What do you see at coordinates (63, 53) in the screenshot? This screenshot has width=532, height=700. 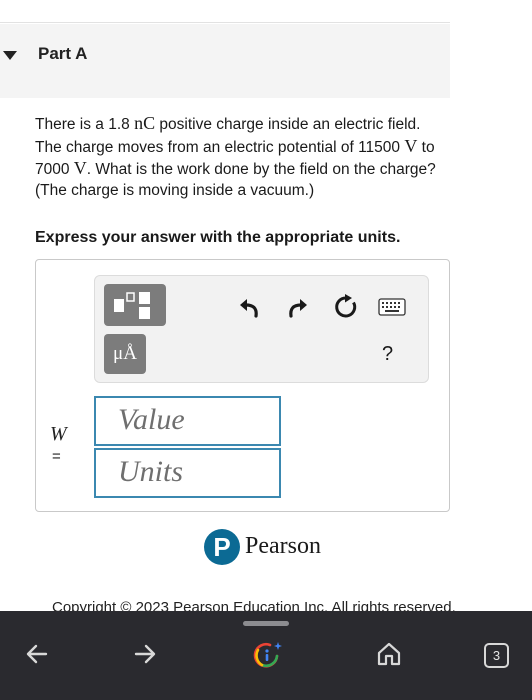 I see `part-title: Part A` at bounding box center [63, 53].